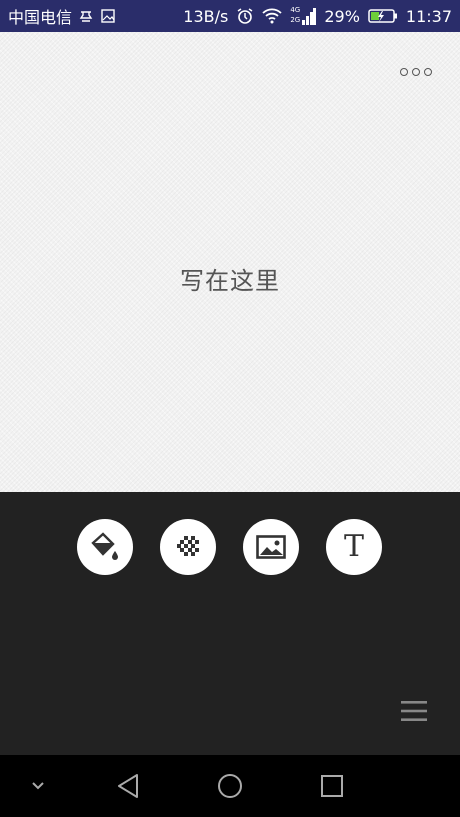  I want to click on hamburger-menu-icon, so click(414, 711).